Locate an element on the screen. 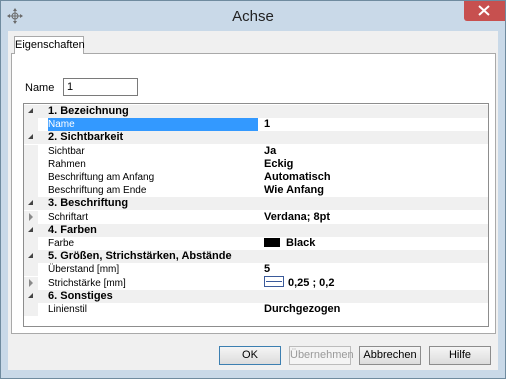  color-swatch is located at coordinates (272, 242).